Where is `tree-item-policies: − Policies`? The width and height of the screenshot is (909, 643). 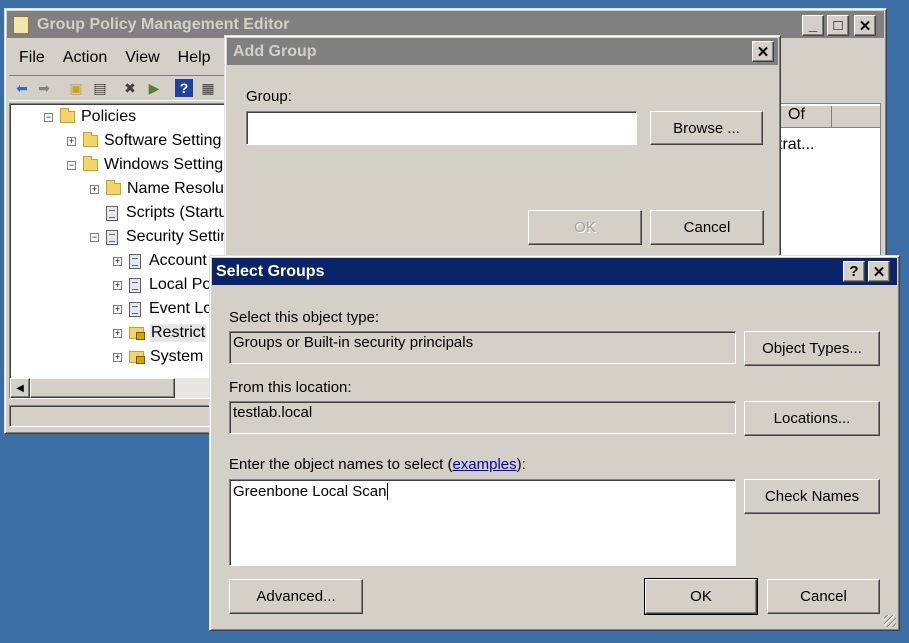 tree-item-policies: − Policies is located at coordinates (90, 117).